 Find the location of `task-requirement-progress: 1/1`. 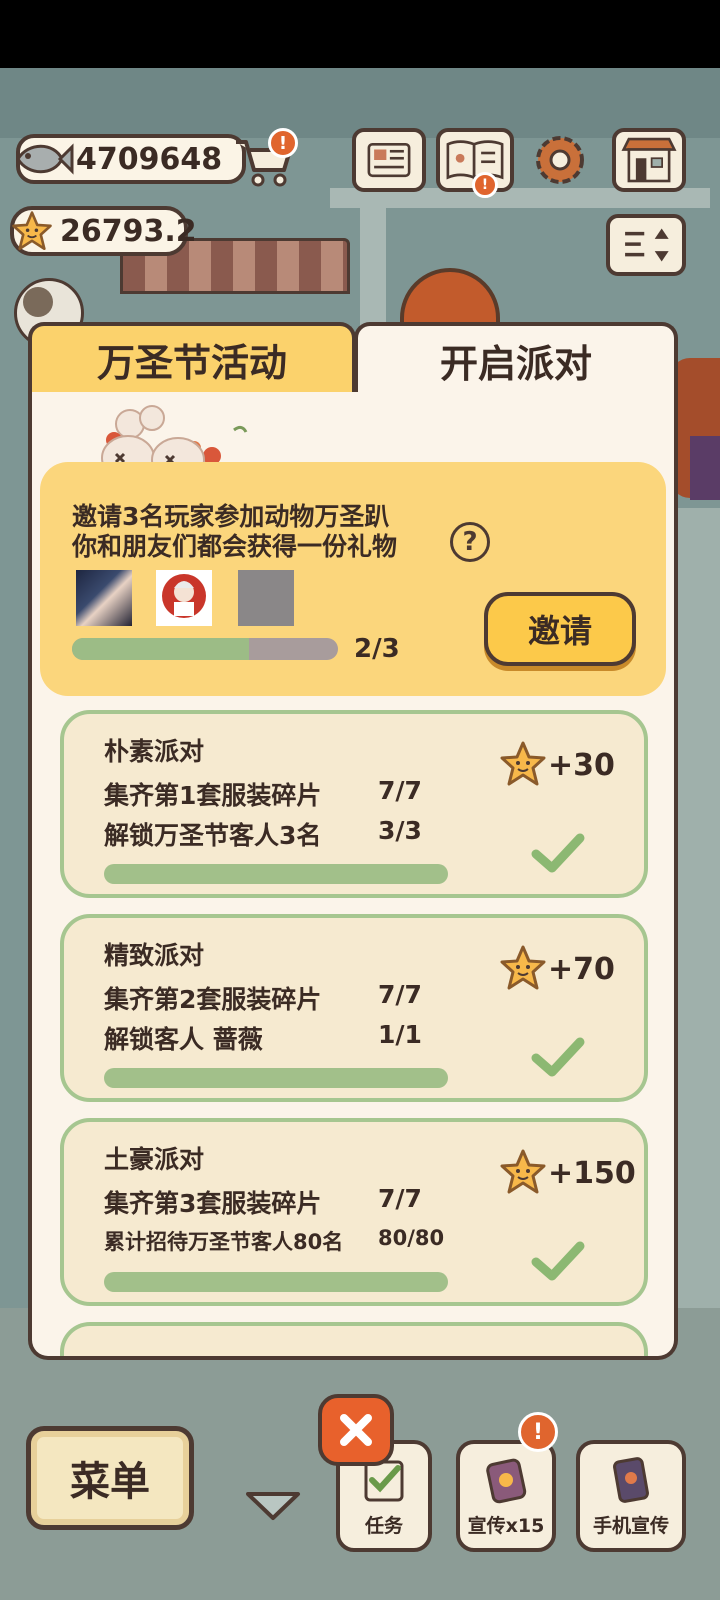

task-requirement-progress: 1/1 is located at coordinates (400, 1034).